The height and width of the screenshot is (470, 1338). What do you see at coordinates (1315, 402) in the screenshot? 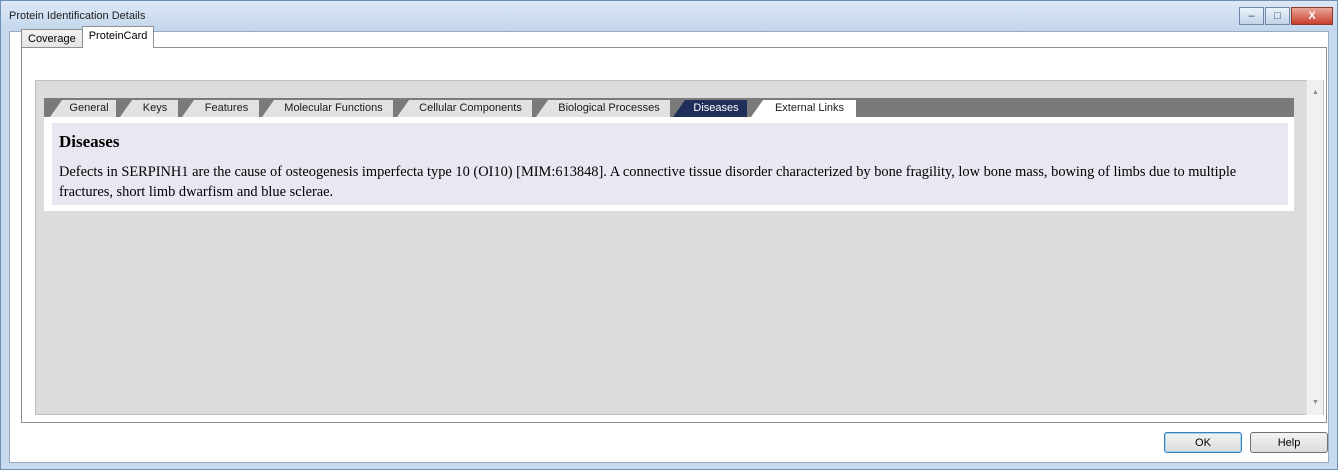
I see `scroll-down-arrow-icon: ▼` at bounding box center [1315, 402].